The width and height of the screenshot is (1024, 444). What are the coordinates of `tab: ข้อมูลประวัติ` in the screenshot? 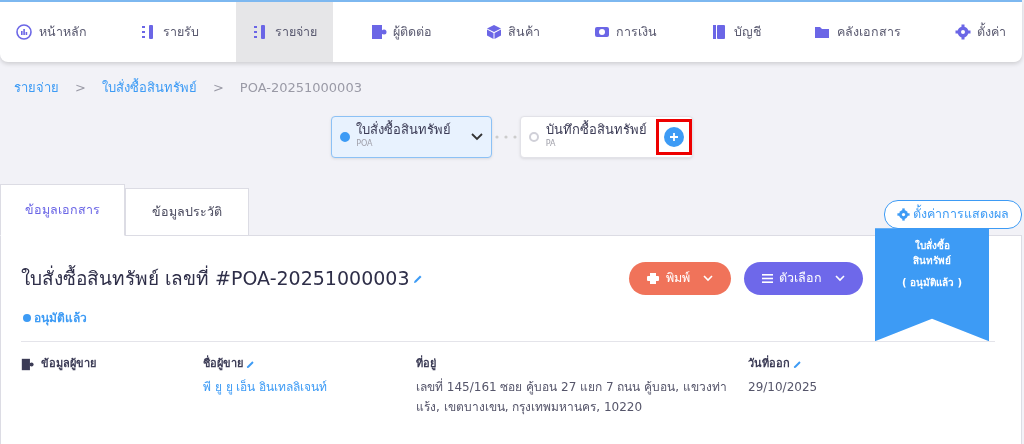 It's located at (187, 211).